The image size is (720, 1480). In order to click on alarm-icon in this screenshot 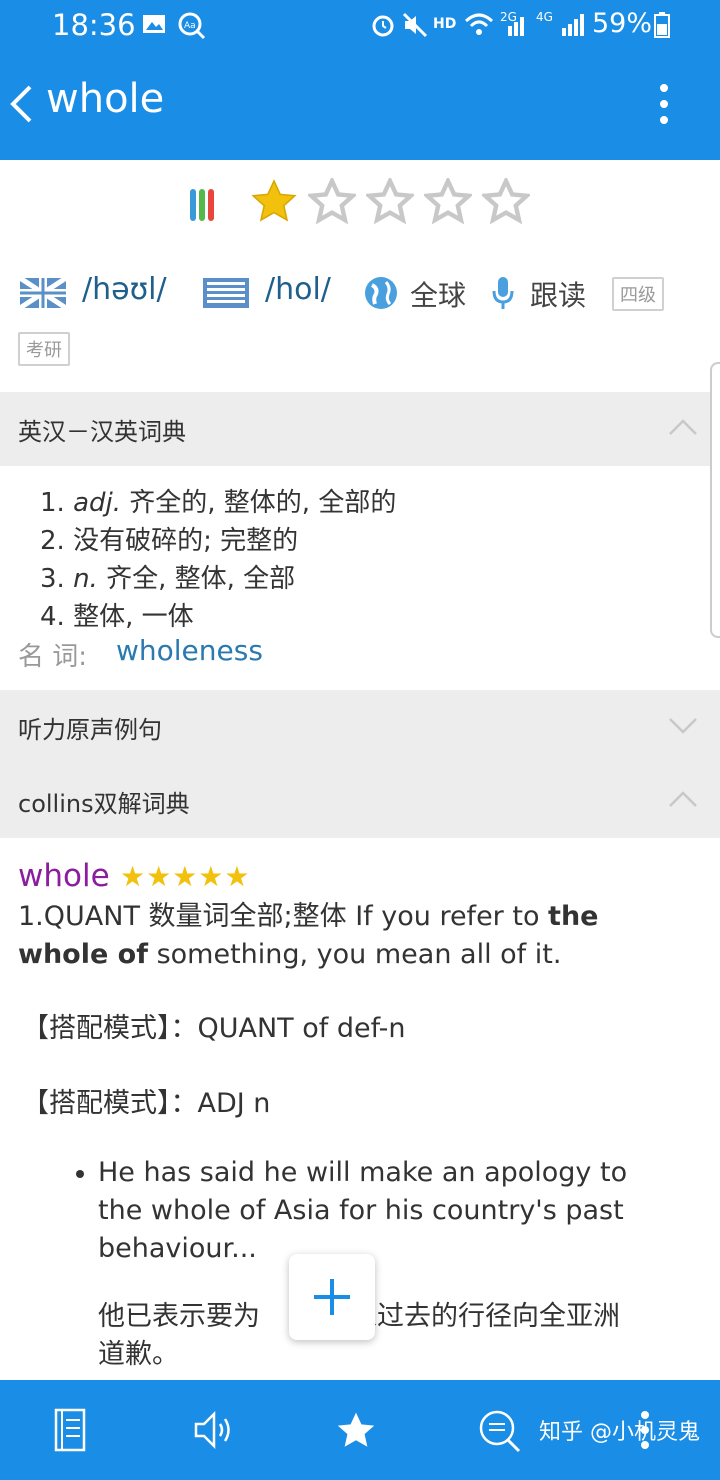, I will do `click(383, 26)`.